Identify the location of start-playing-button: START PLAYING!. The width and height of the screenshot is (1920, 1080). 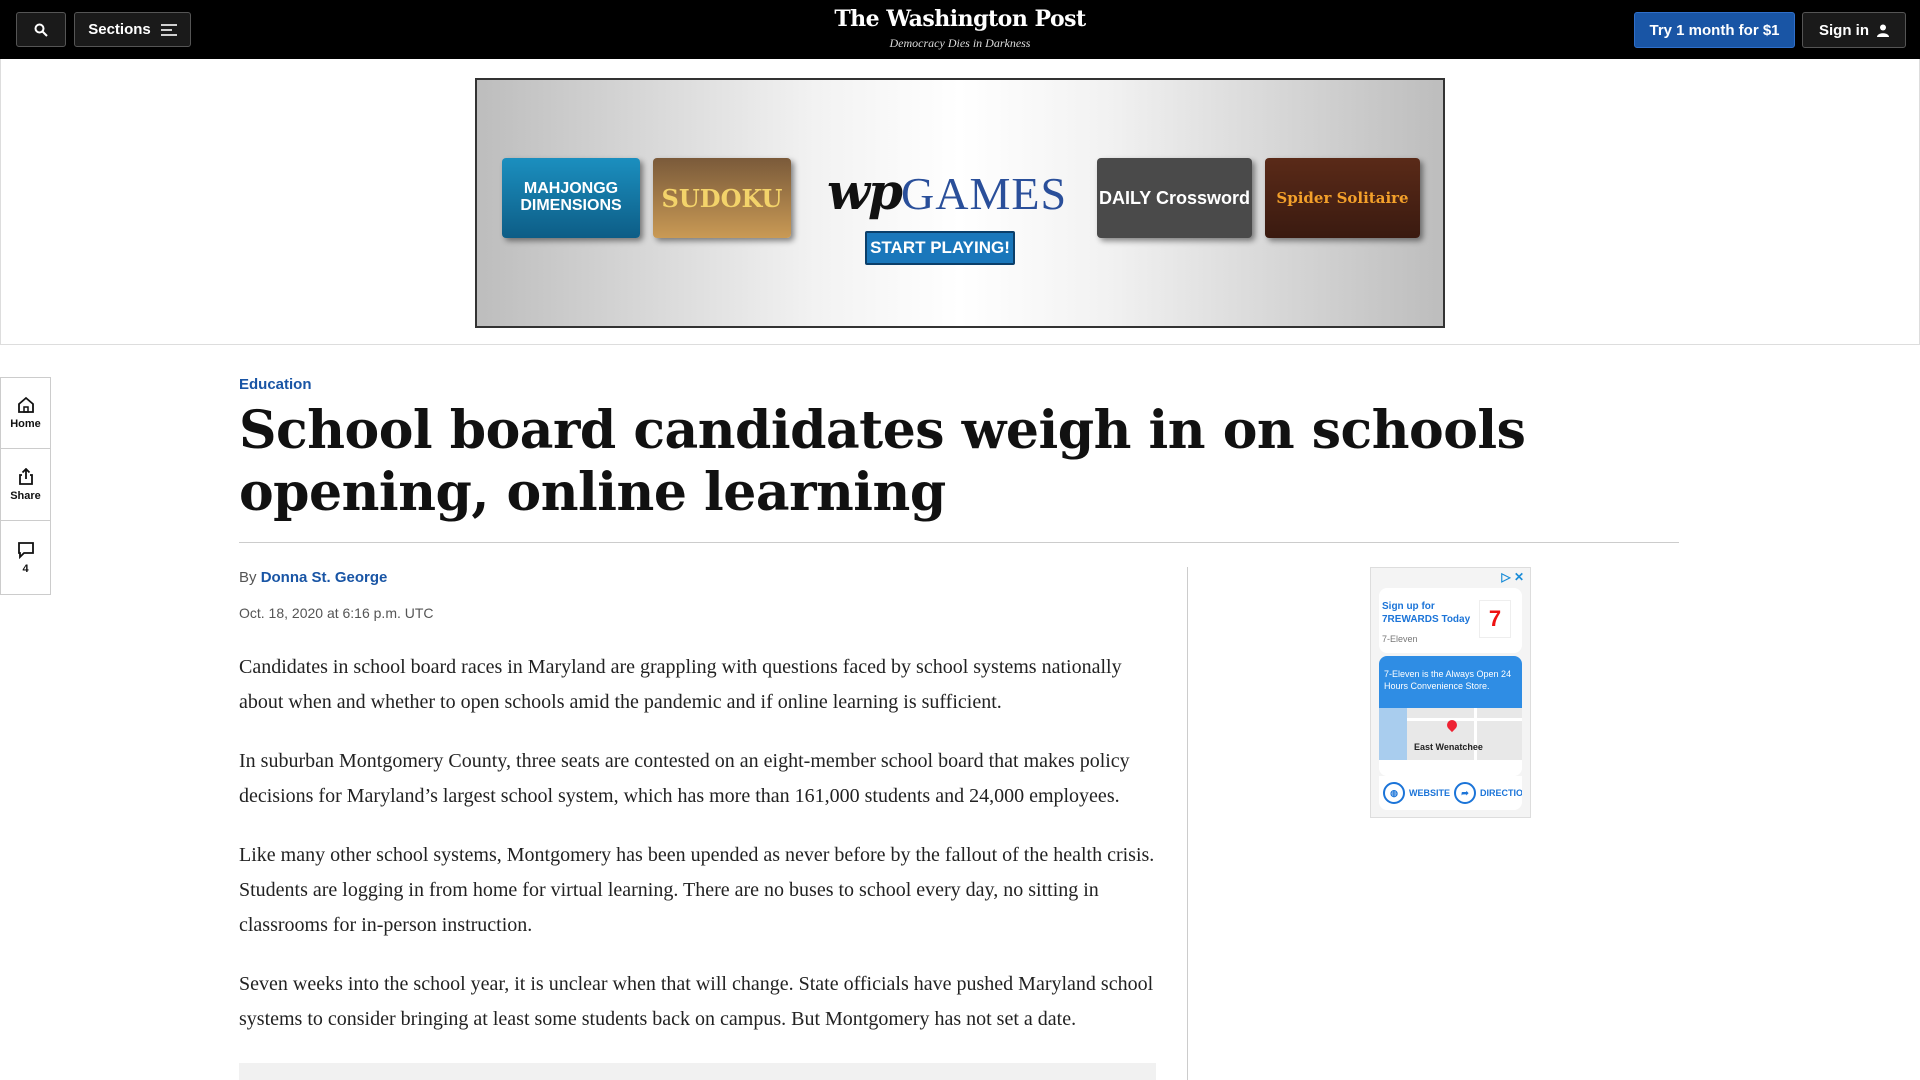
(940, 248).